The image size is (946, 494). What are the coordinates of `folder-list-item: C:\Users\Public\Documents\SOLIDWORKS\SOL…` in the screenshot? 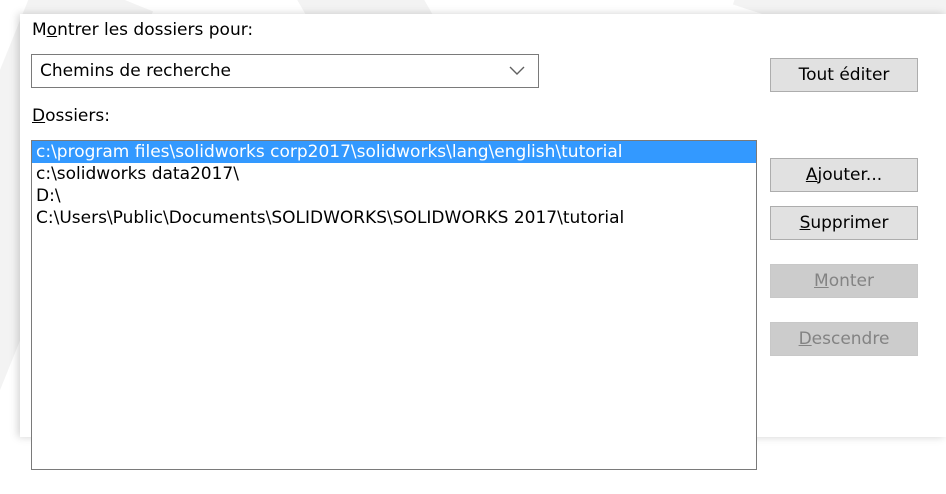 It's located at (394, 218).